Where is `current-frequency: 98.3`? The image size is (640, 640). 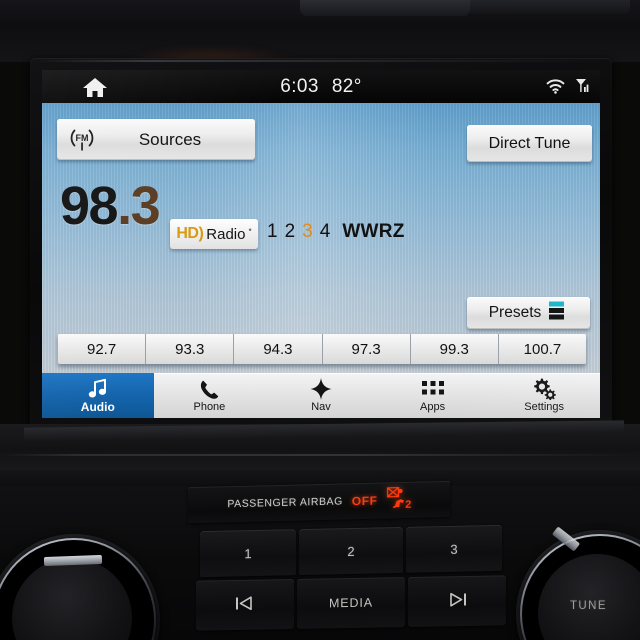 current-frequency: 98.3 is located at coordinates (110, 206).